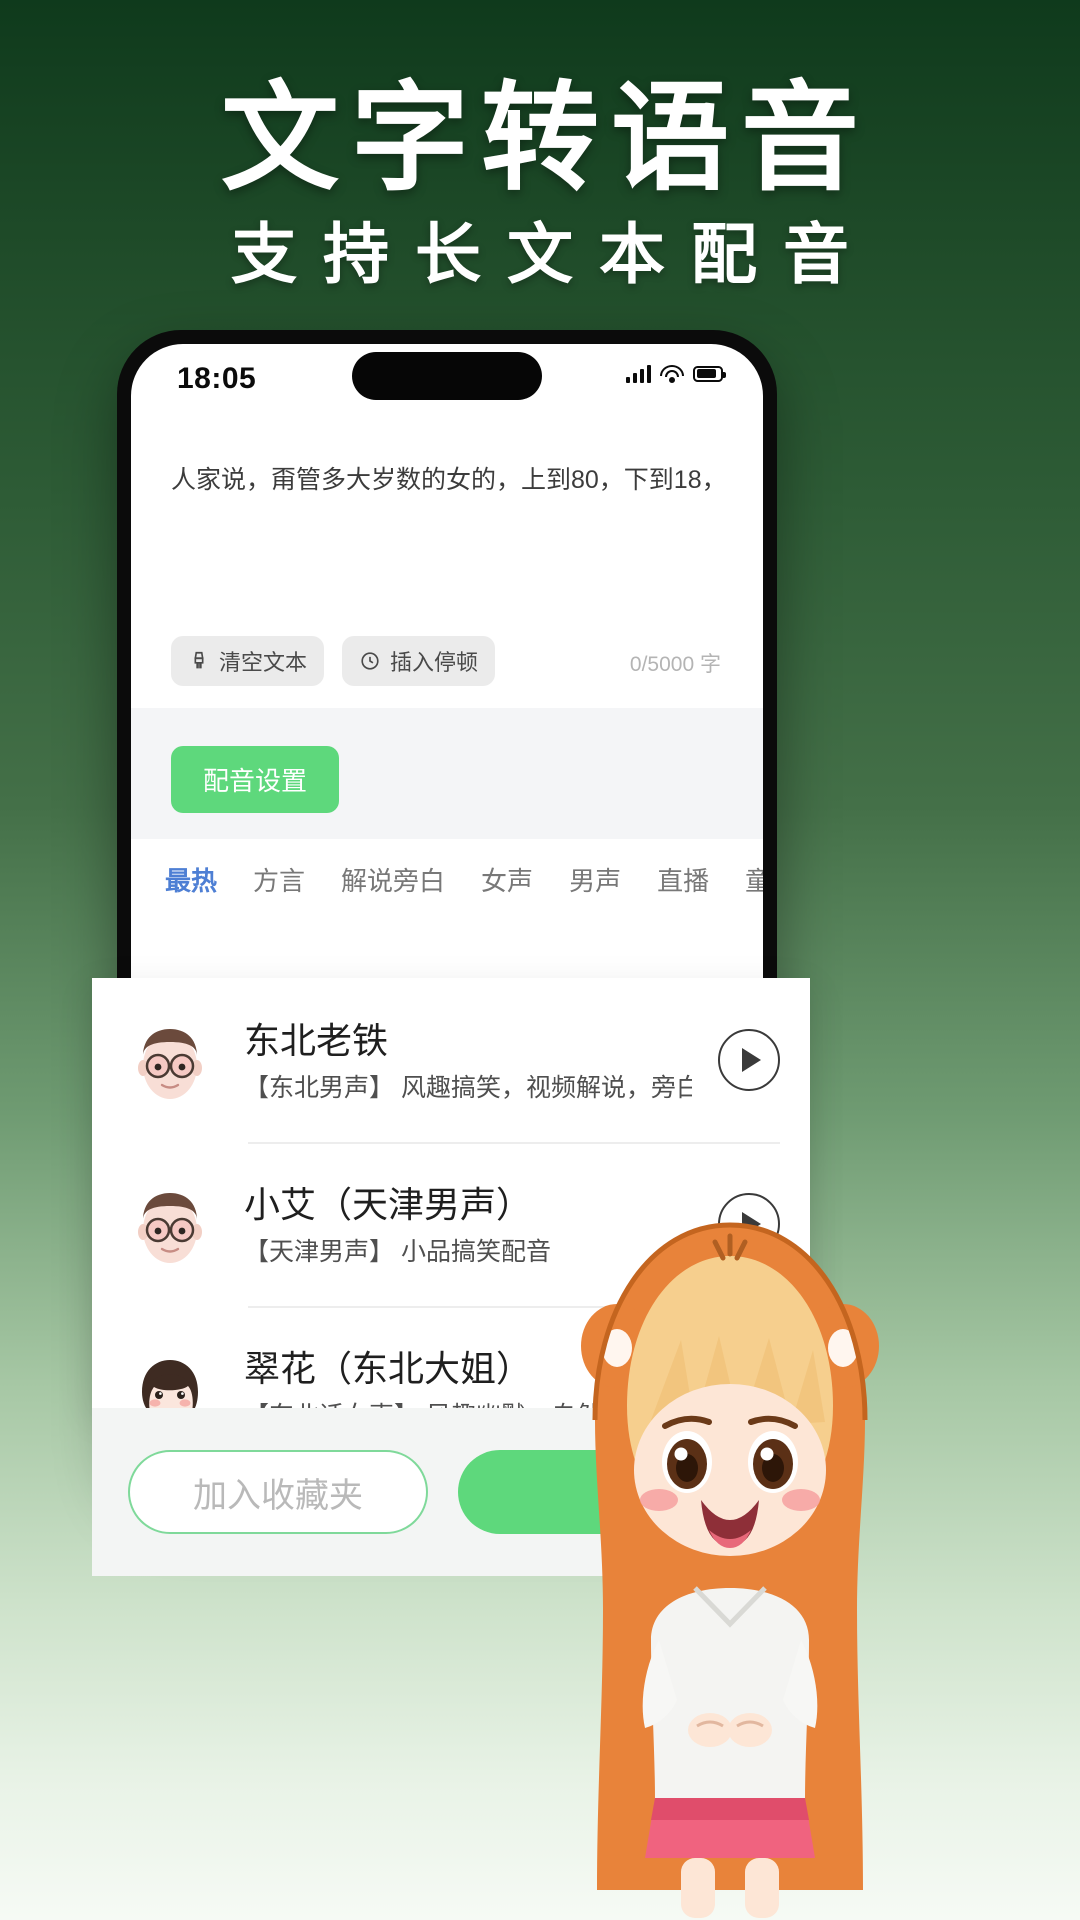 The width and height of the screenshot is (1080, 1920). Describe the element at coordinates (553, 254) in the screenshot. I see `page-subtitle: 支持长文本配音` at that location.